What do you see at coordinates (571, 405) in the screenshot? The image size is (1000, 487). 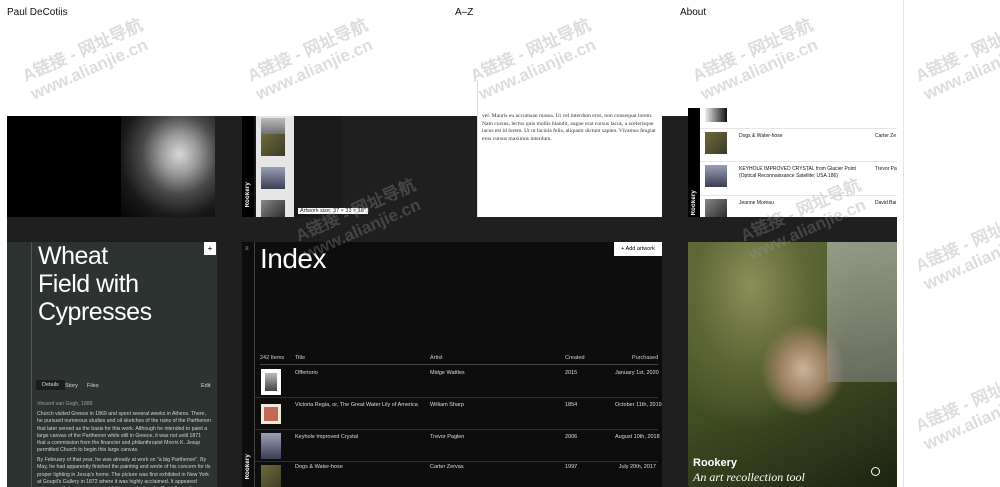 I see `row-created: 1854` at bounding box center [571, 405].